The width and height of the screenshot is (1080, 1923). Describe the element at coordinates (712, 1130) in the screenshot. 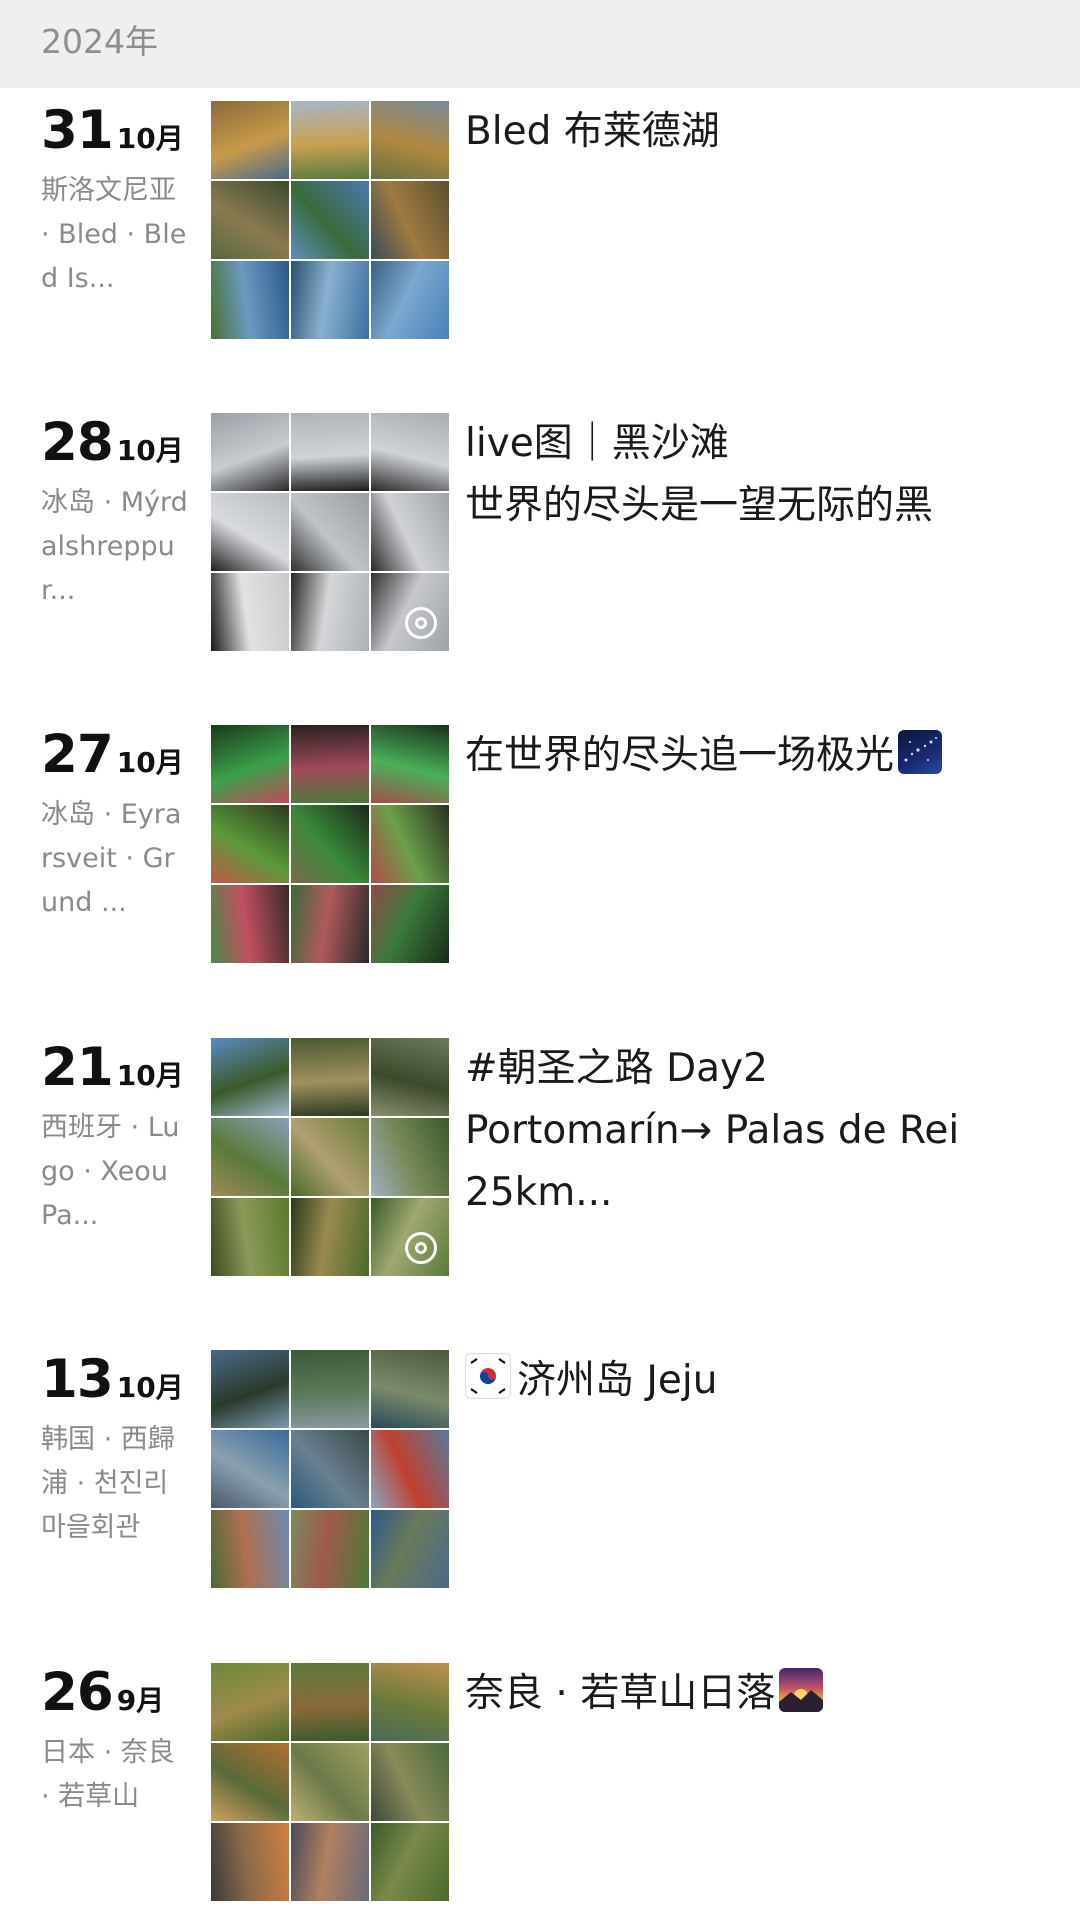

I see `caption-text: Portomarín→ Palas de Rei` at that location.